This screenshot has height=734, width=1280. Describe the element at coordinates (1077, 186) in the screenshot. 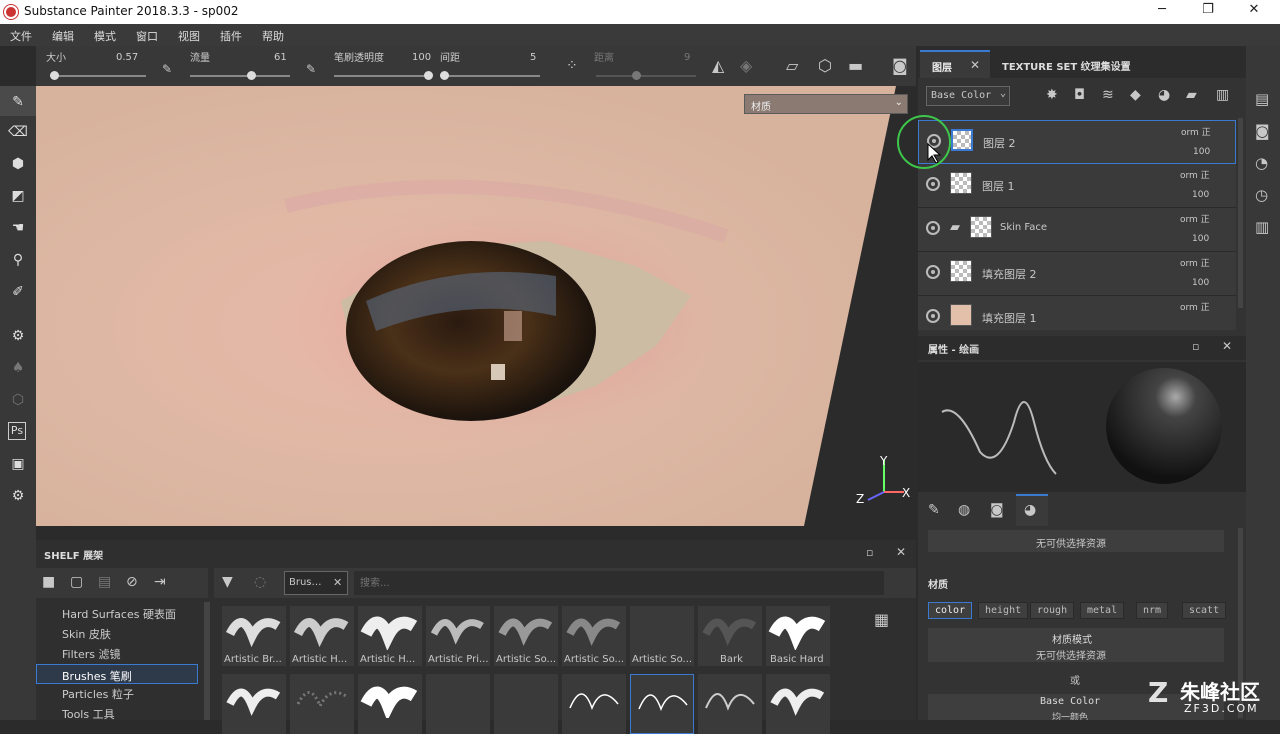

I see `layer-row: 图层 1 orm 正 100` at that location.